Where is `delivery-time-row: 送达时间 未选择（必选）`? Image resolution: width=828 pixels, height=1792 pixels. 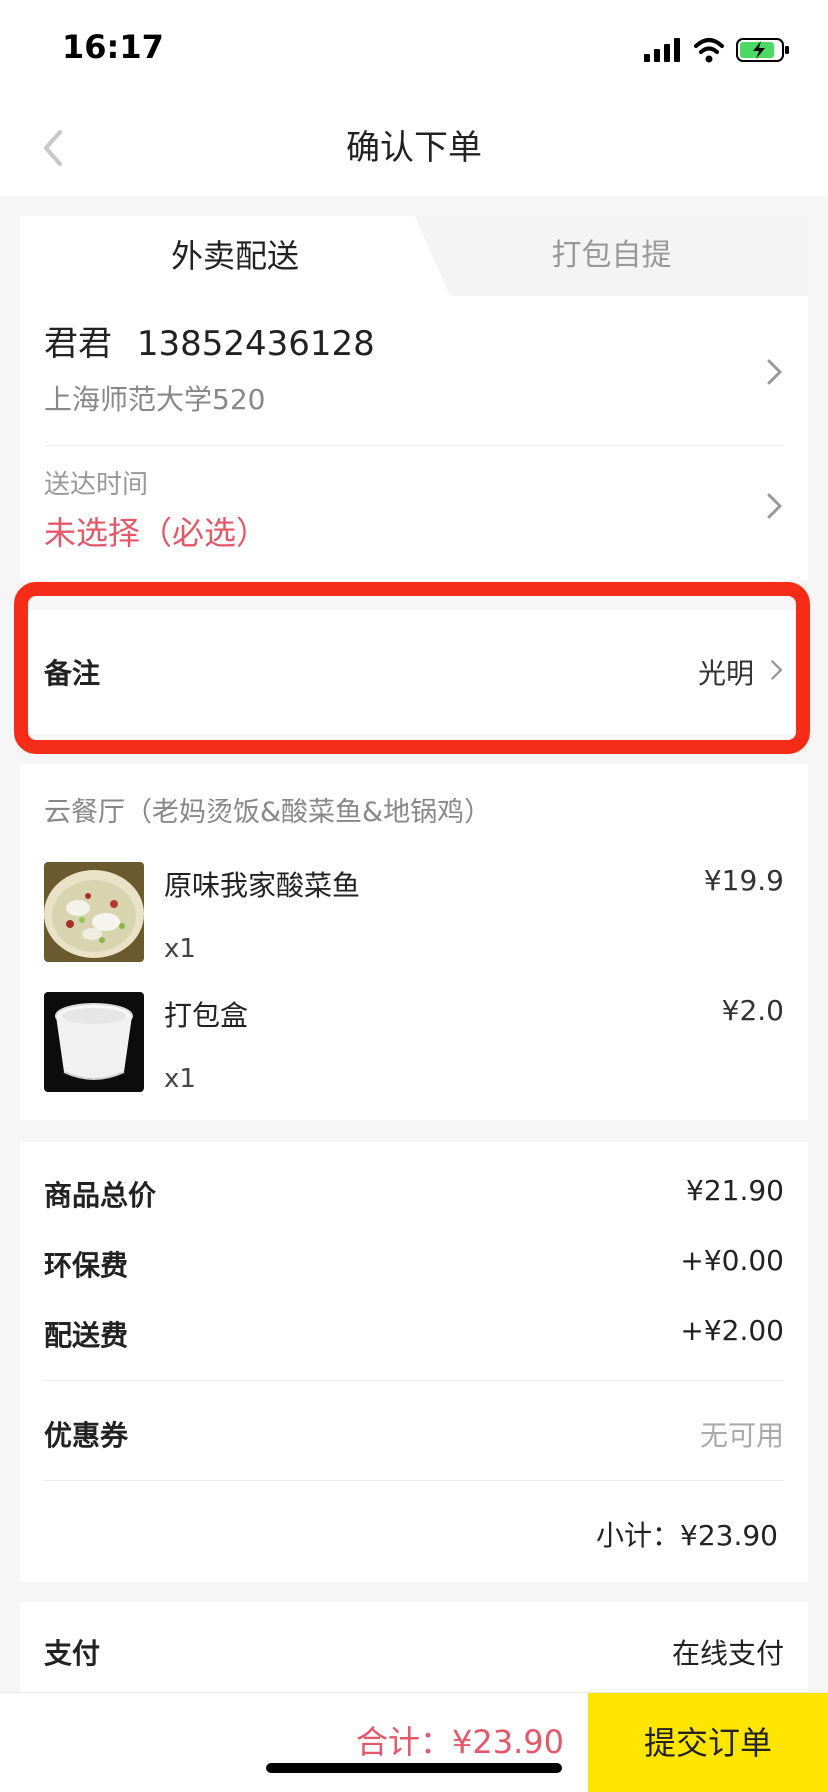 delivery-time-row: 送达时间 未选择（必选） is located at coordinates (414, 509).